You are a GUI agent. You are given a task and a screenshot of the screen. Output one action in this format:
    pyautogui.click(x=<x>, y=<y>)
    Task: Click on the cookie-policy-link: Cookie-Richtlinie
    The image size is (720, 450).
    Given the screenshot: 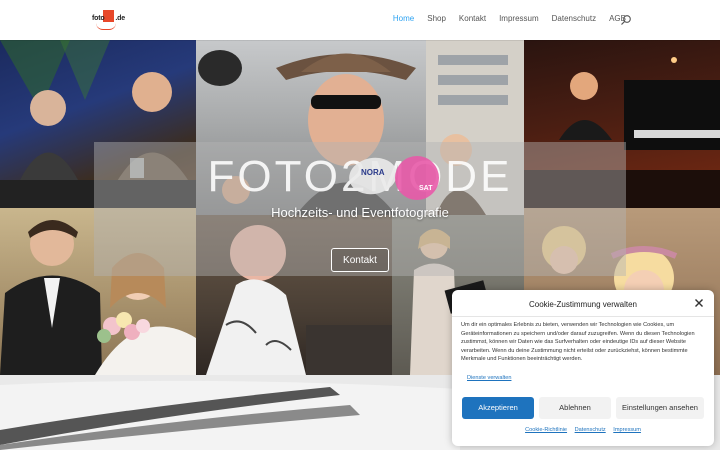 What is the action you would take?
    pyautogui.click(x=546, y=430)
    